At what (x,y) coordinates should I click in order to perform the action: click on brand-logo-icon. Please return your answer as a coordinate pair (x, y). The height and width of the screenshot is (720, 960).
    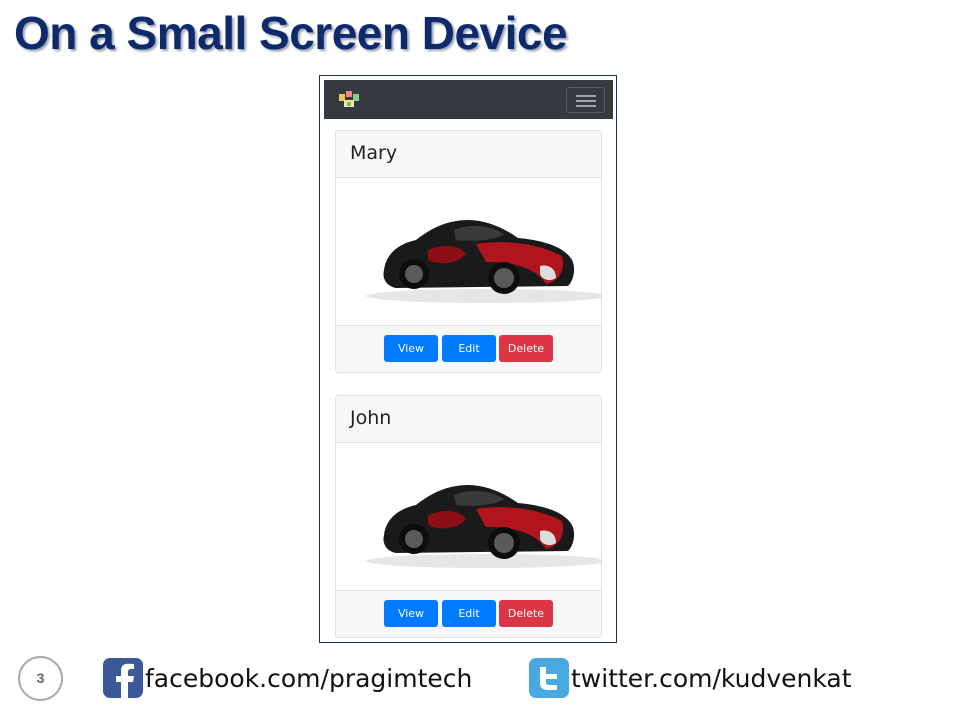
    Looking at the image, I should click on (349, 99).